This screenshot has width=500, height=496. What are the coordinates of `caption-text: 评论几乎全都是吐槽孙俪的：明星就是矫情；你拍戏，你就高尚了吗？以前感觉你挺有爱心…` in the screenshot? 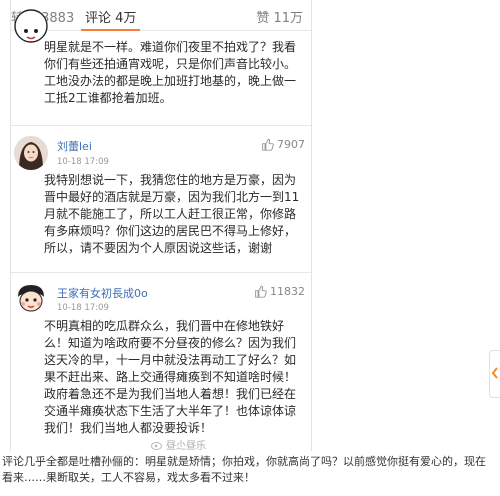 It's located at (244, 469).